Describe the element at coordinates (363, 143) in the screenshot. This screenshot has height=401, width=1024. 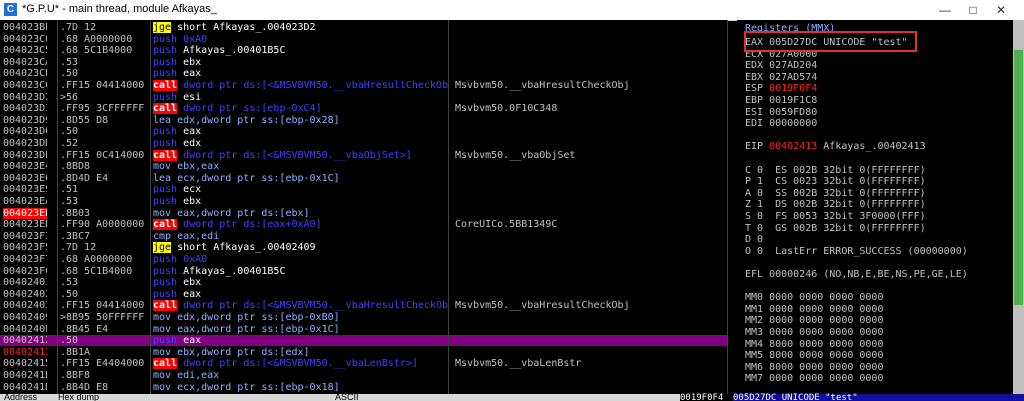
I see `disasm-row: 004023DD. 52 push edx` at that location.